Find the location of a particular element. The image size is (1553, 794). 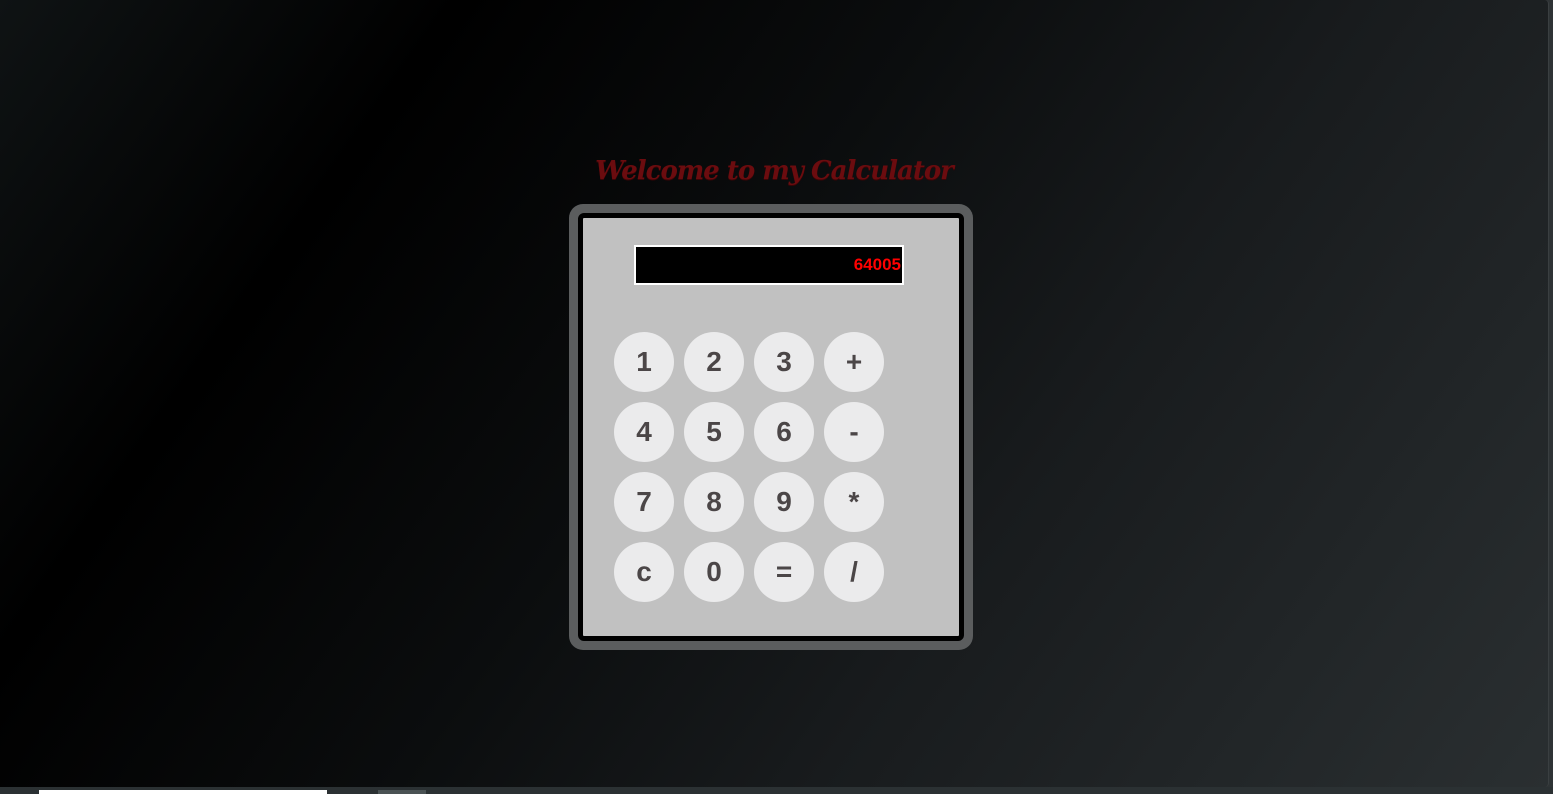

key-5: 5 is located at coordinates (714, 432).